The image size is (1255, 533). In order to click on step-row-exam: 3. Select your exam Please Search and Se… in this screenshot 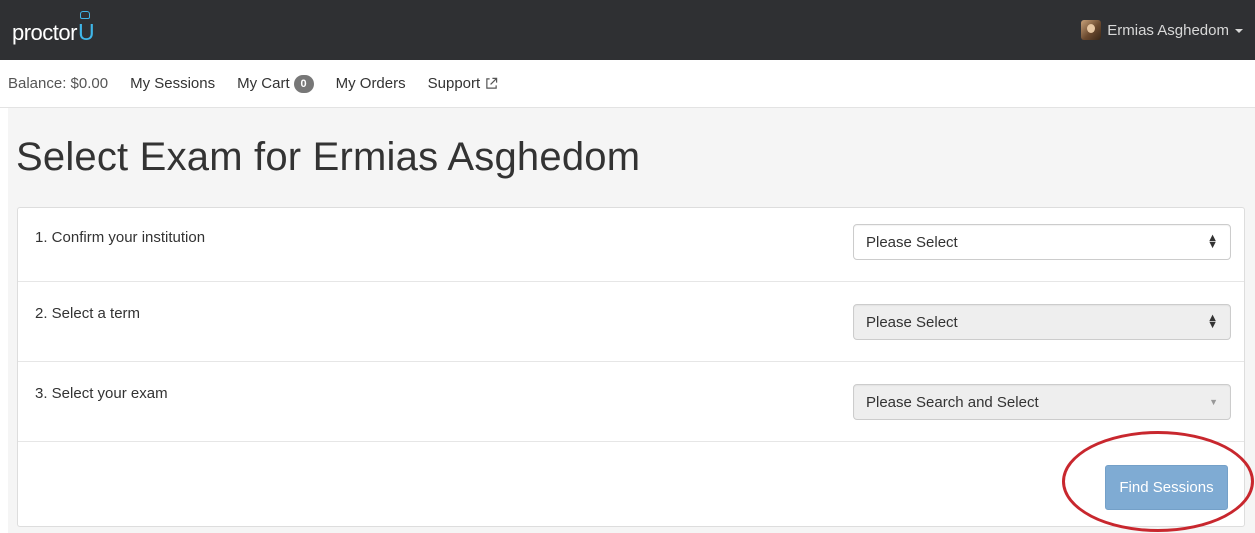, I will do `click(631, 402)`.